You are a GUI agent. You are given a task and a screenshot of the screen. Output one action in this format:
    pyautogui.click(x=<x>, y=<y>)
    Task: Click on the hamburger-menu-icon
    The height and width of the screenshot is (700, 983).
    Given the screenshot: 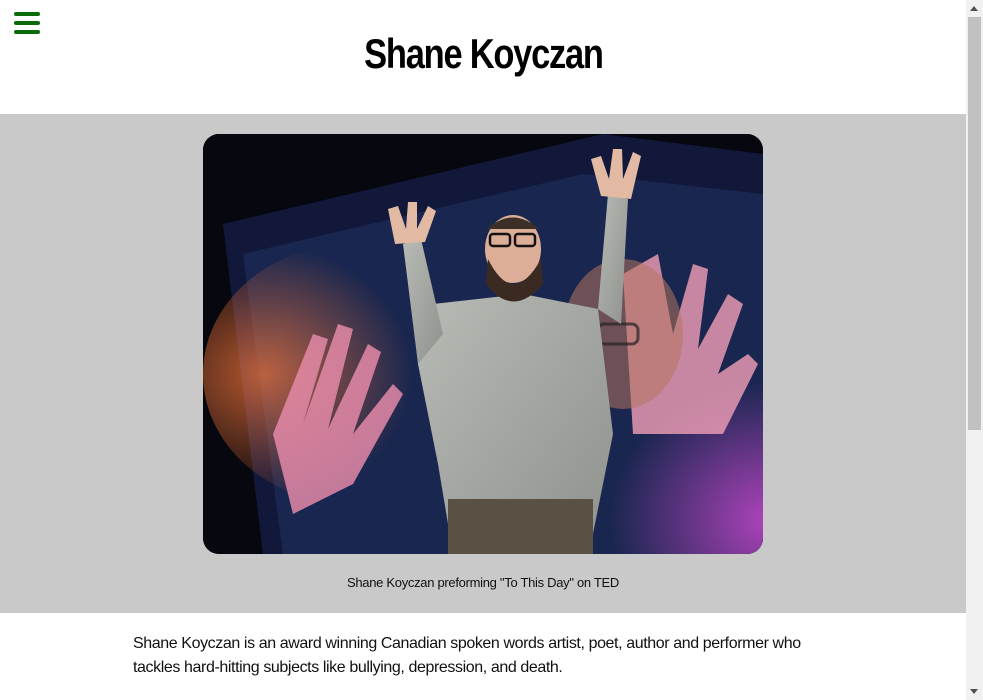 What is the action you would take?
    pyautogui.click(x=27, y=23)
    